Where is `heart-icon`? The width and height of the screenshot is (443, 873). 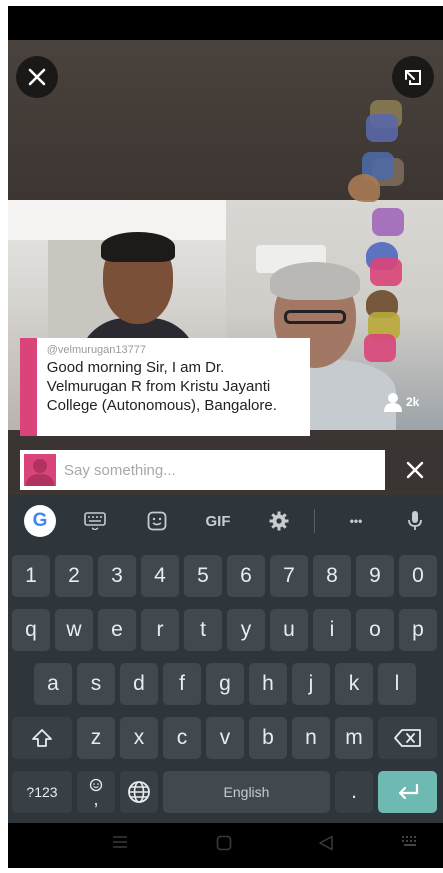
heart-icon is located at coordinates (364, 188).